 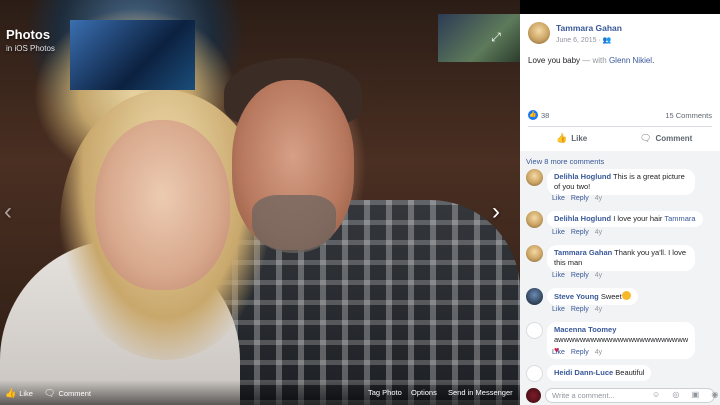 I want to click on comment-text: I love your hair, so click(x=639, y=218).